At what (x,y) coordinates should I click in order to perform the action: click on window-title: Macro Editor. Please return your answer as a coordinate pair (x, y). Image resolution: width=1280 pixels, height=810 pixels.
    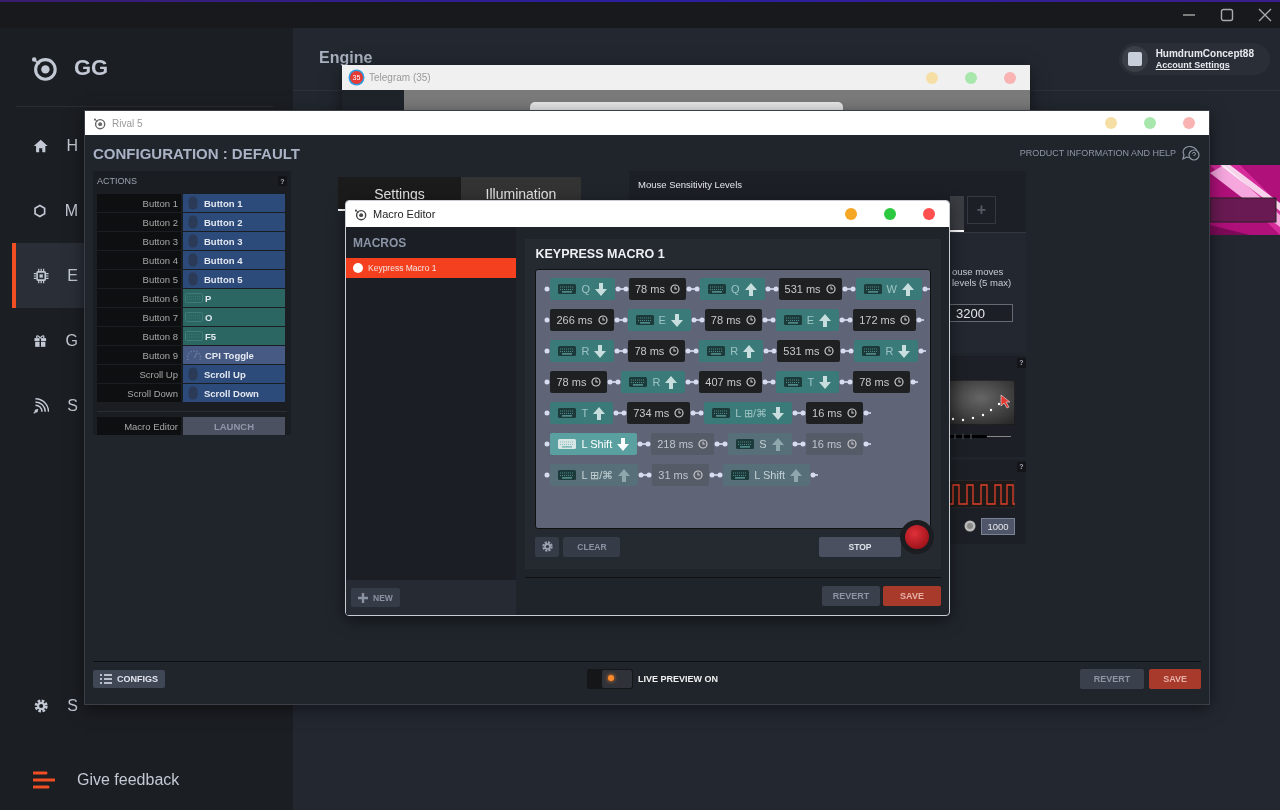
    Looking at the image, I should click on (404, 214).